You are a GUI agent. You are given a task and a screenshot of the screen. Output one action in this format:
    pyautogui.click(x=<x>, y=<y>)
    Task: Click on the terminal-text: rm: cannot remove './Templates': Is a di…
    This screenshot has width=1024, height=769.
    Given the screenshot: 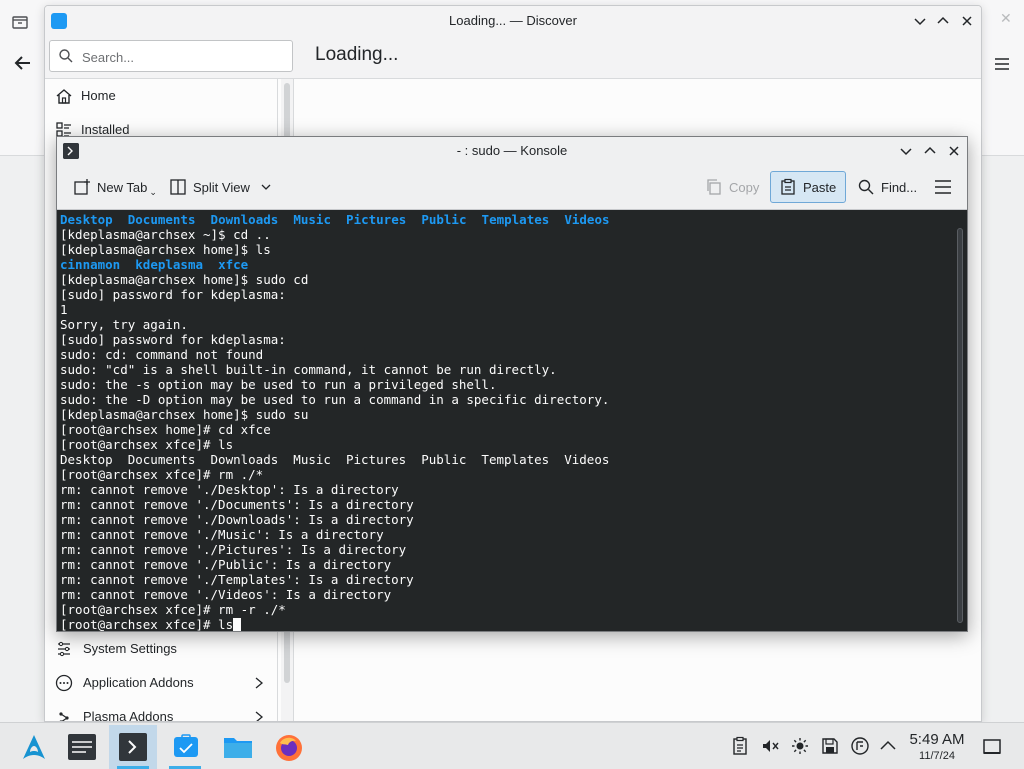 What is the action you would take?
    pyautogui.click(x=237, y=579)
    